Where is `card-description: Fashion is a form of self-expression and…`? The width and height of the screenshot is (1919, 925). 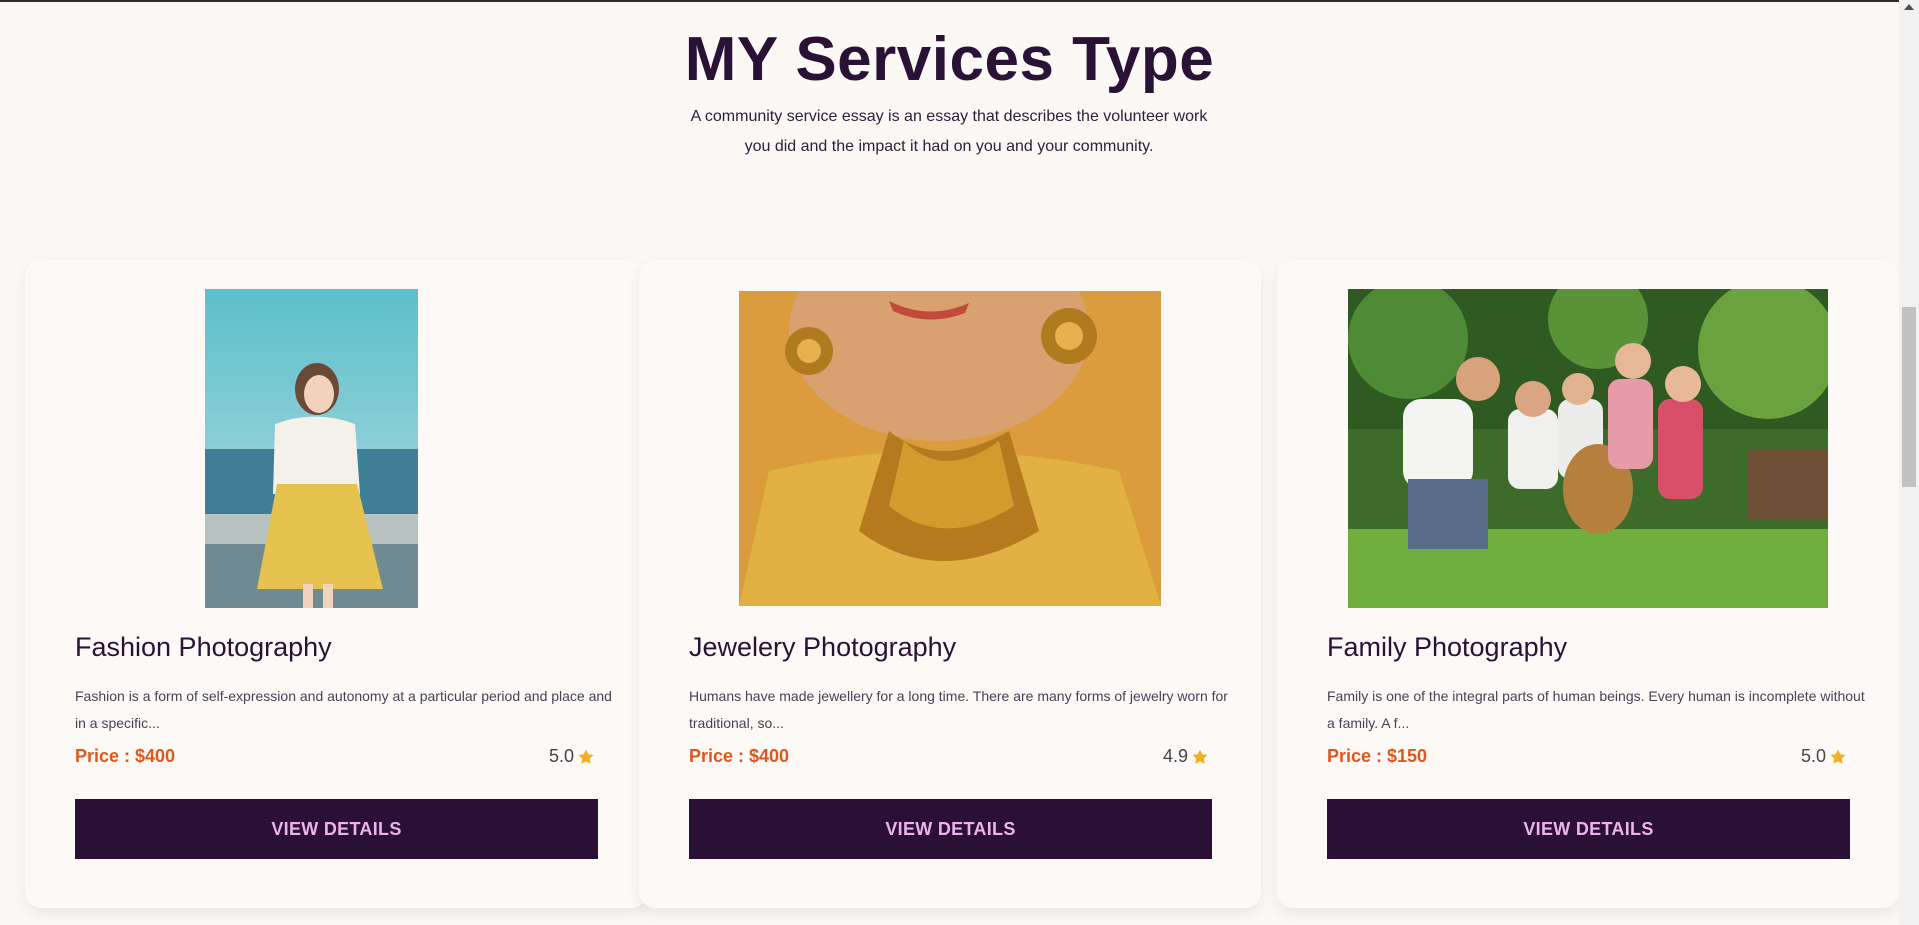
card-description: Fashion is a form of self-expression and… is located at coordinates (343, 709).